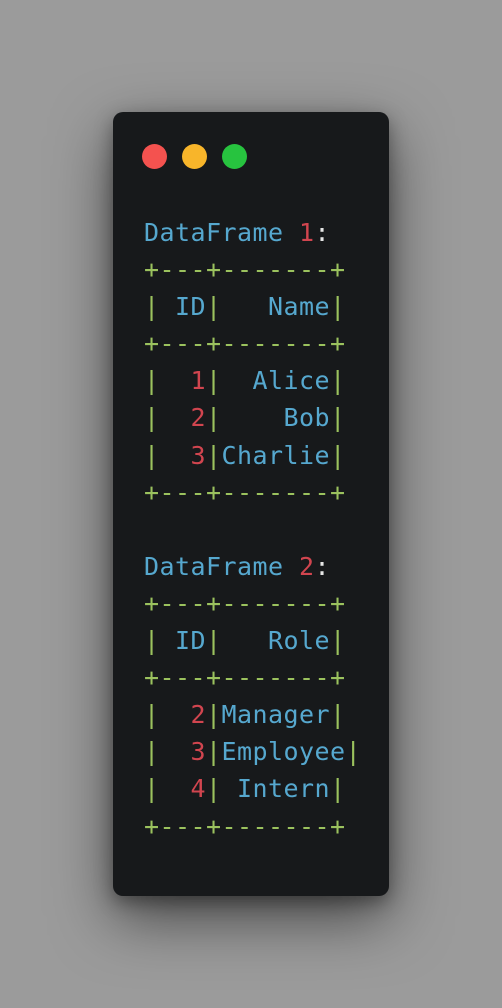  Describe the element at coordinates (194, 156) in the screenshot. I see `minimize-button` at that location.